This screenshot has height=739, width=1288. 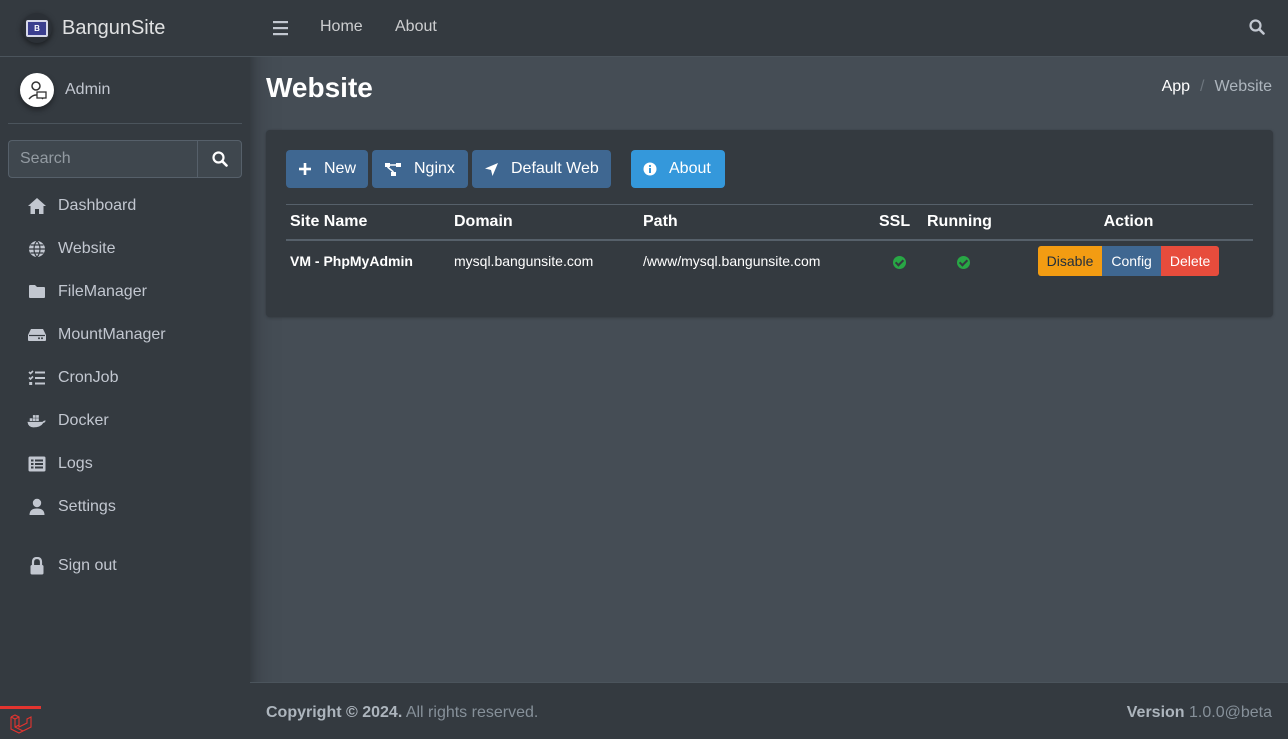 What do you see at coordinates (87, 248) in the screenshot?
I see `sidebar-item-label: Website` at bounding box center [87, 248].